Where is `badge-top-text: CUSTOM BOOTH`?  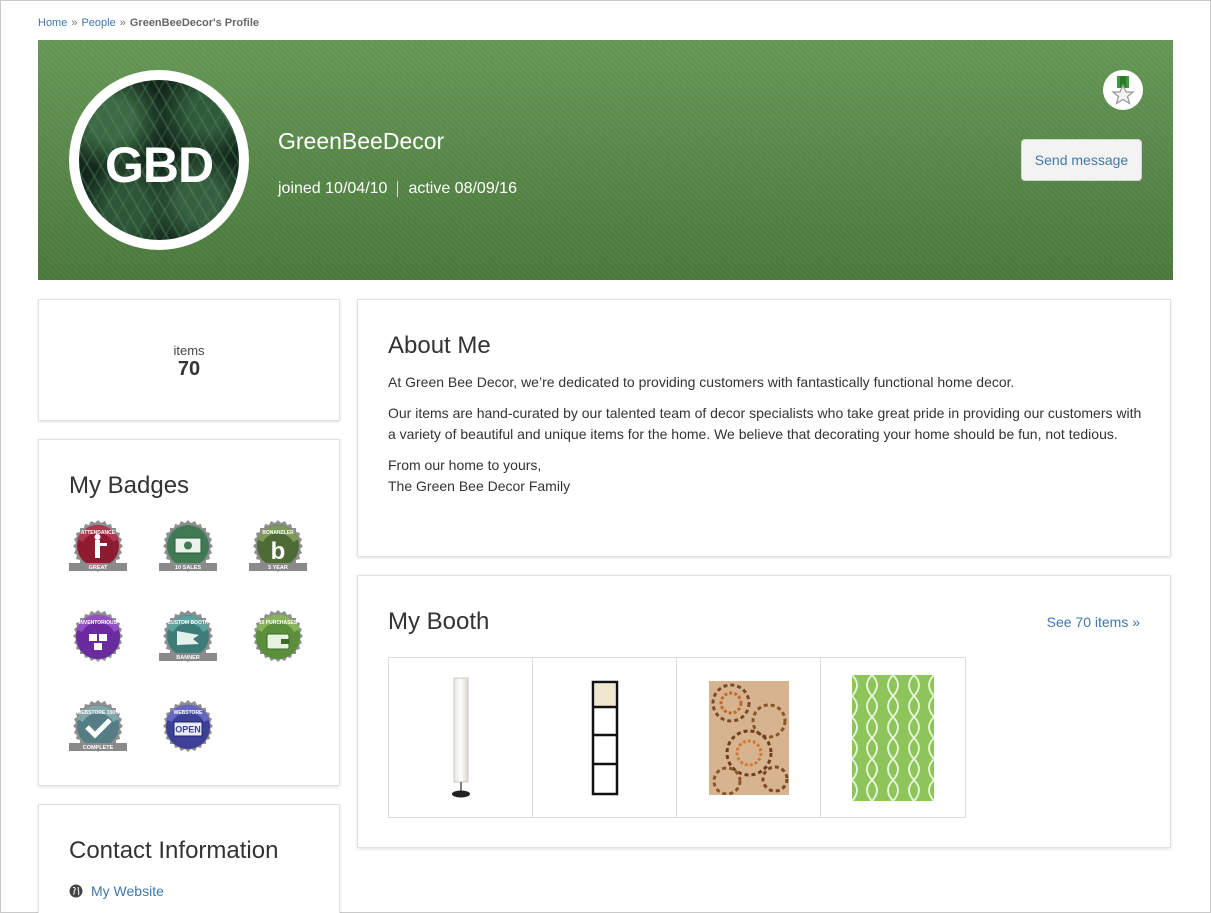
badge-top-text: CUSTOM BOOTH is located at coordinates (187, 623).